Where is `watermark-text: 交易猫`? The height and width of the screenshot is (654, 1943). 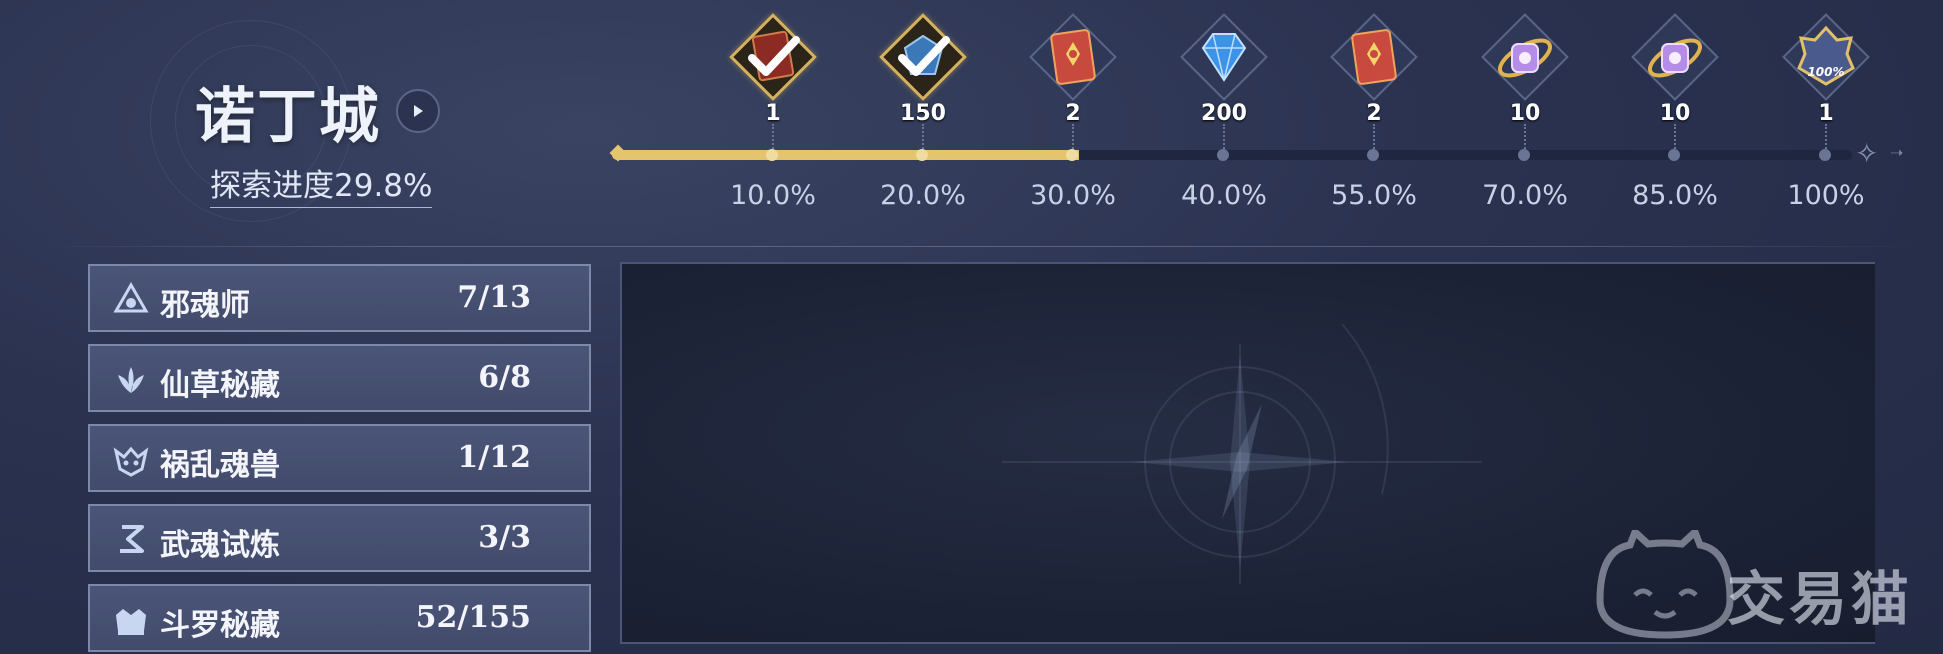
watermark-text: 交易猫 is located at coordinates (1820, 599).